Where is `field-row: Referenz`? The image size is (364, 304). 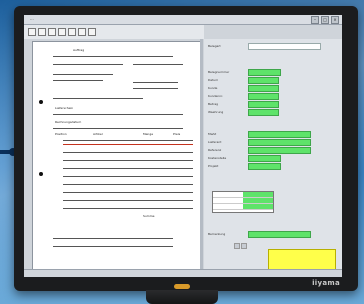 field-row: Referenz is located at coordinates (259, 150).